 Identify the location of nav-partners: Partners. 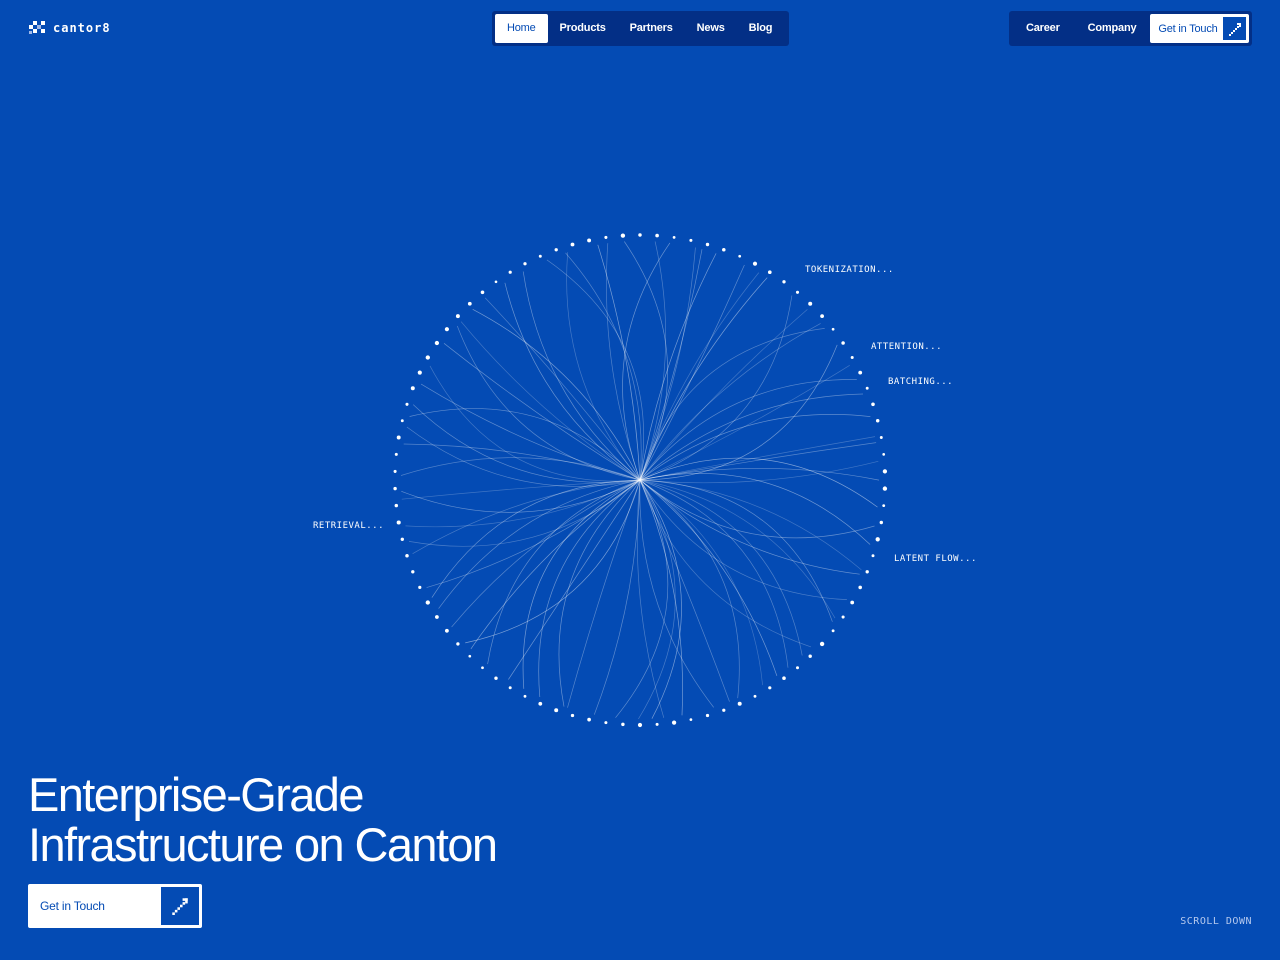
(651, 28).